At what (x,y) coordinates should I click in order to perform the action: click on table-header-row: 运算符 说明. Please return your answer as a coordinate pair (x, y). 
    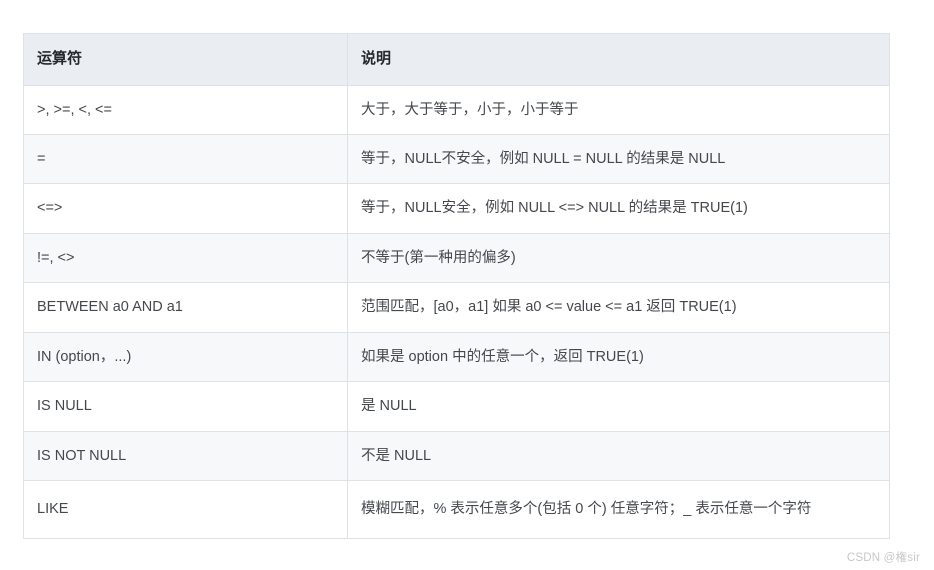
    Looking at the image, I should click on (456, 59).